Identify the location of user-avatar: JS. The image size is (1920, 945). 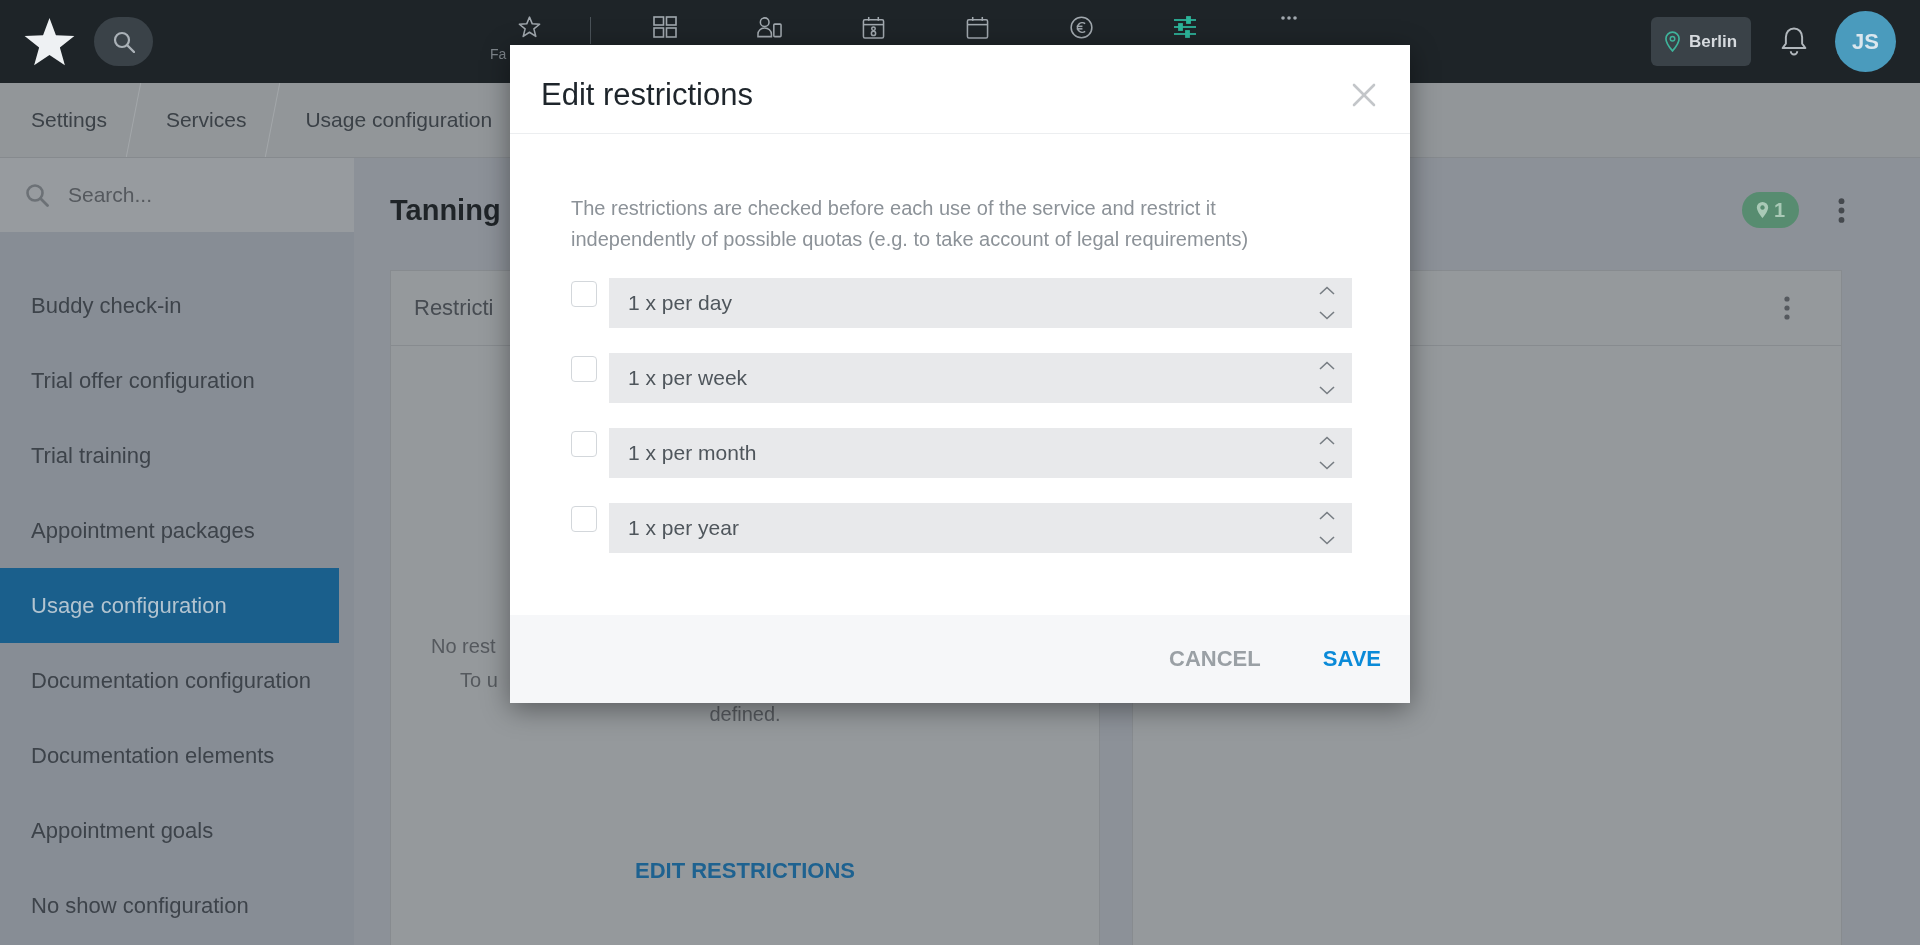
(1865, 41).